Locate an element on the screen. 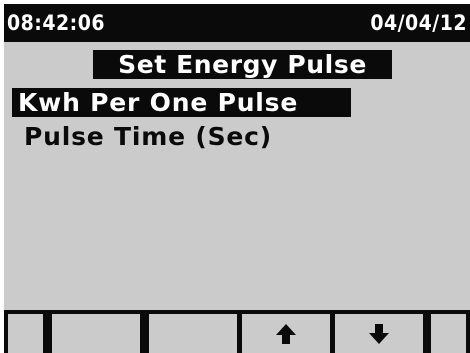 The image size is (470, 353). clock-time: 08:42:06 is located at coordinates (56, 23).